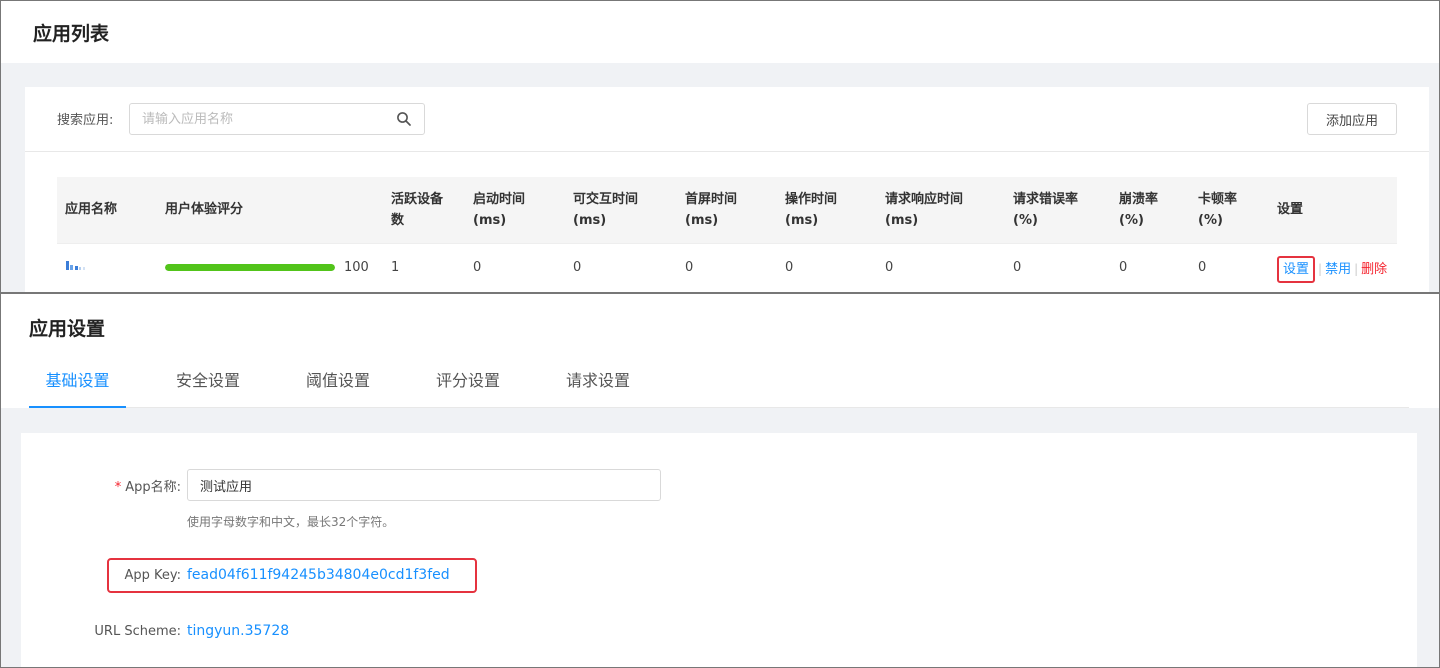  I want to click on first-screen-time-value: 0, so click(689, 267).